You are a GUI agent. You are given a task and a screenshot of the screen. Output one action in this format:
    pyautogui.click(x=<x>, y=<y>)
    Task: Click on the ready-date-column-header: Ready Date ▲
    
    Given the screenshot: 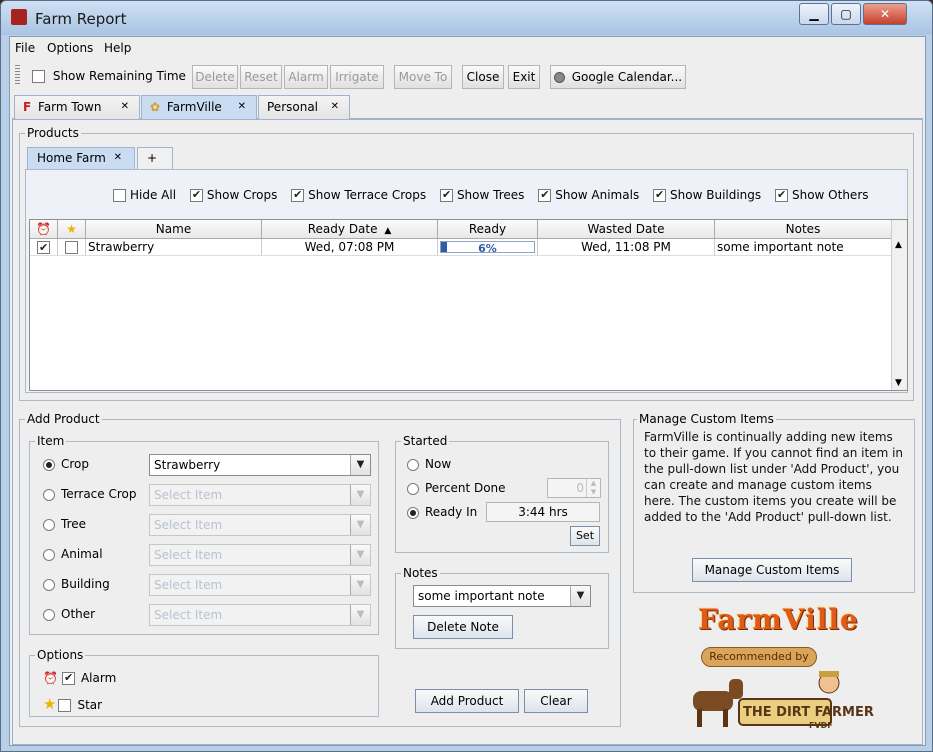 What is the action you would take?
    pyautogui.click(x=350, y=229)
    